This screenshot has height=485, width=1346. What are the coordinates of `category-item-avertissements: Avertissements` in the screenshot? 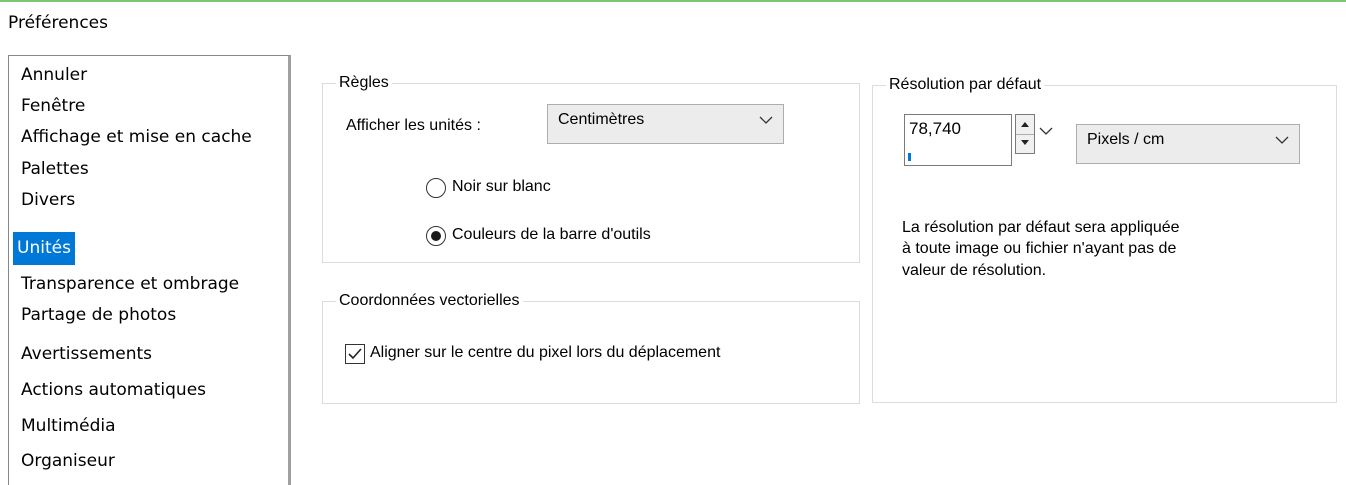 It's located at (86, 354).